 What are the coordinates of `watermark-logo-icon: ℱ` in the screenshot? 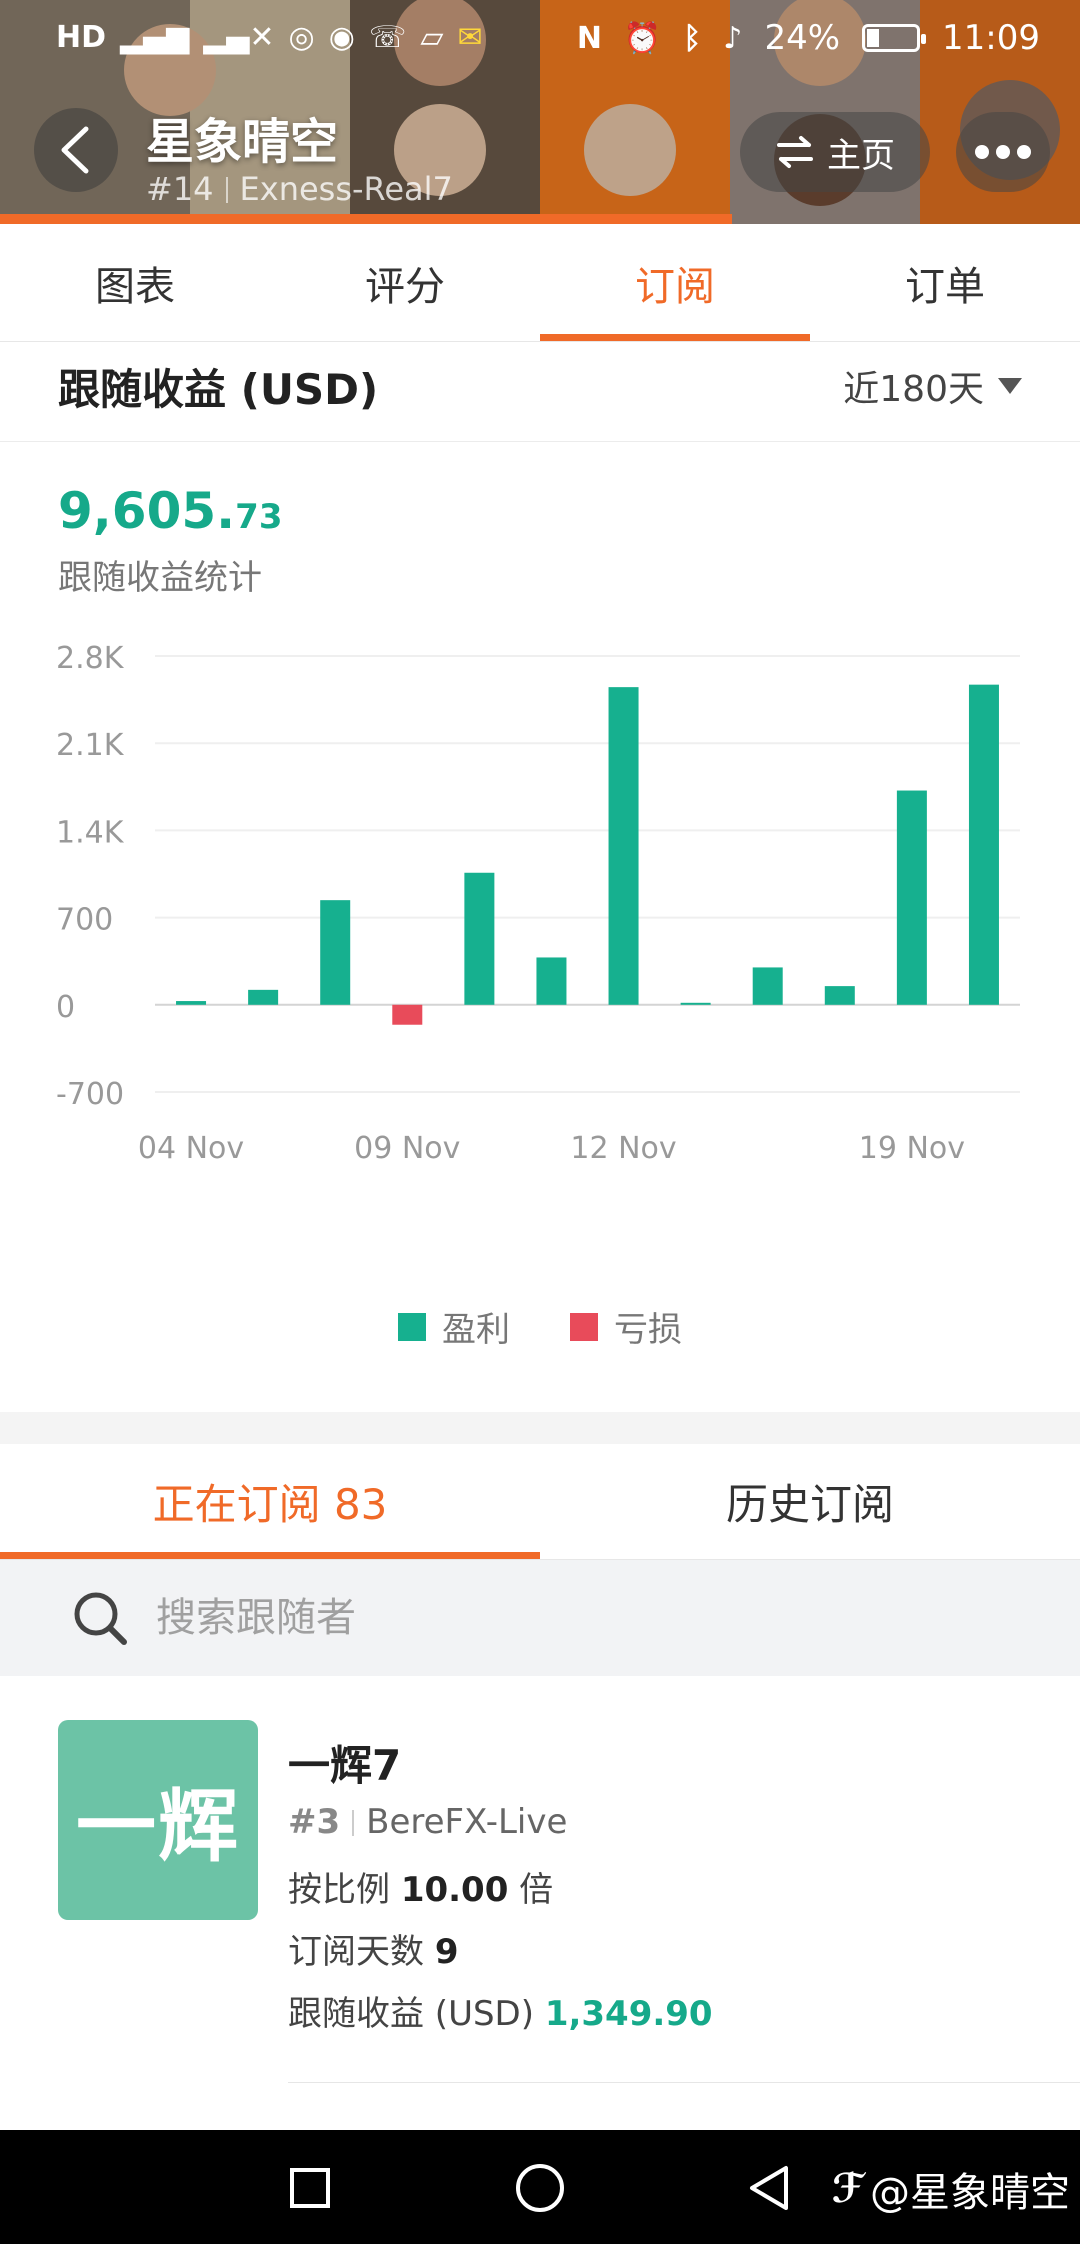 It's located at (847, 2189).